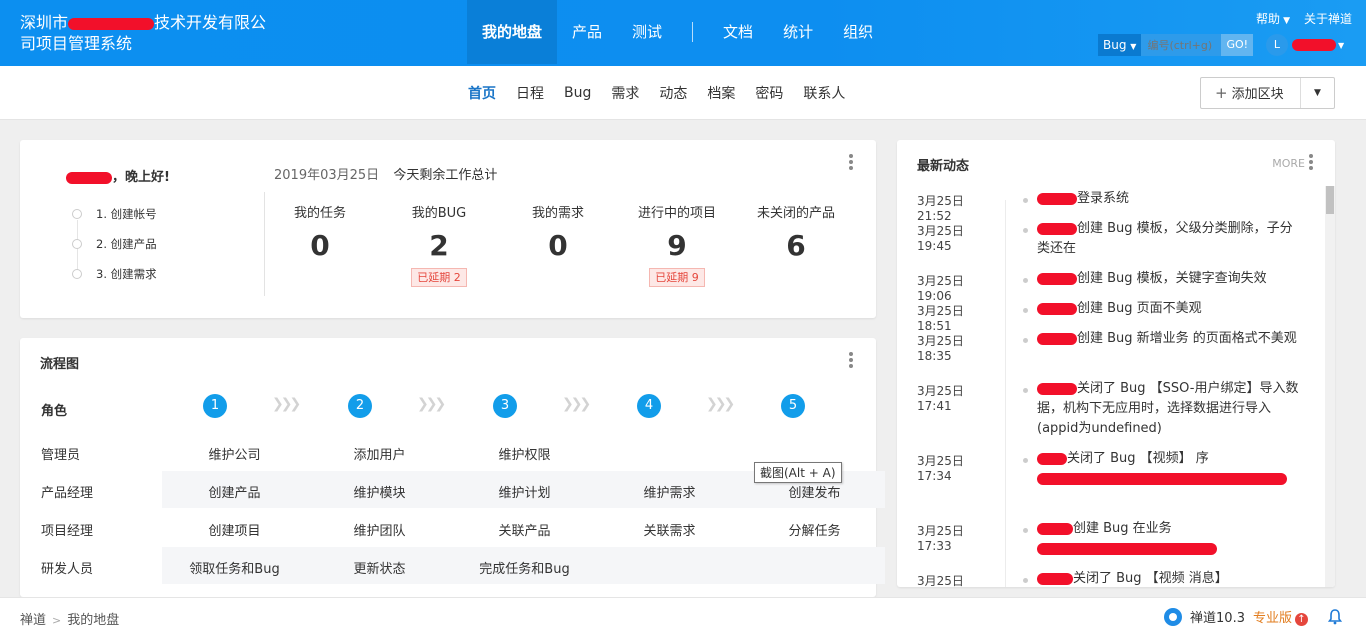 The width and height of the screenshot is (1366, 637). Describe the element at coordinates (558, 232) in the screenshot. I see `stat-my-stories: 我的需求 0` at that location.